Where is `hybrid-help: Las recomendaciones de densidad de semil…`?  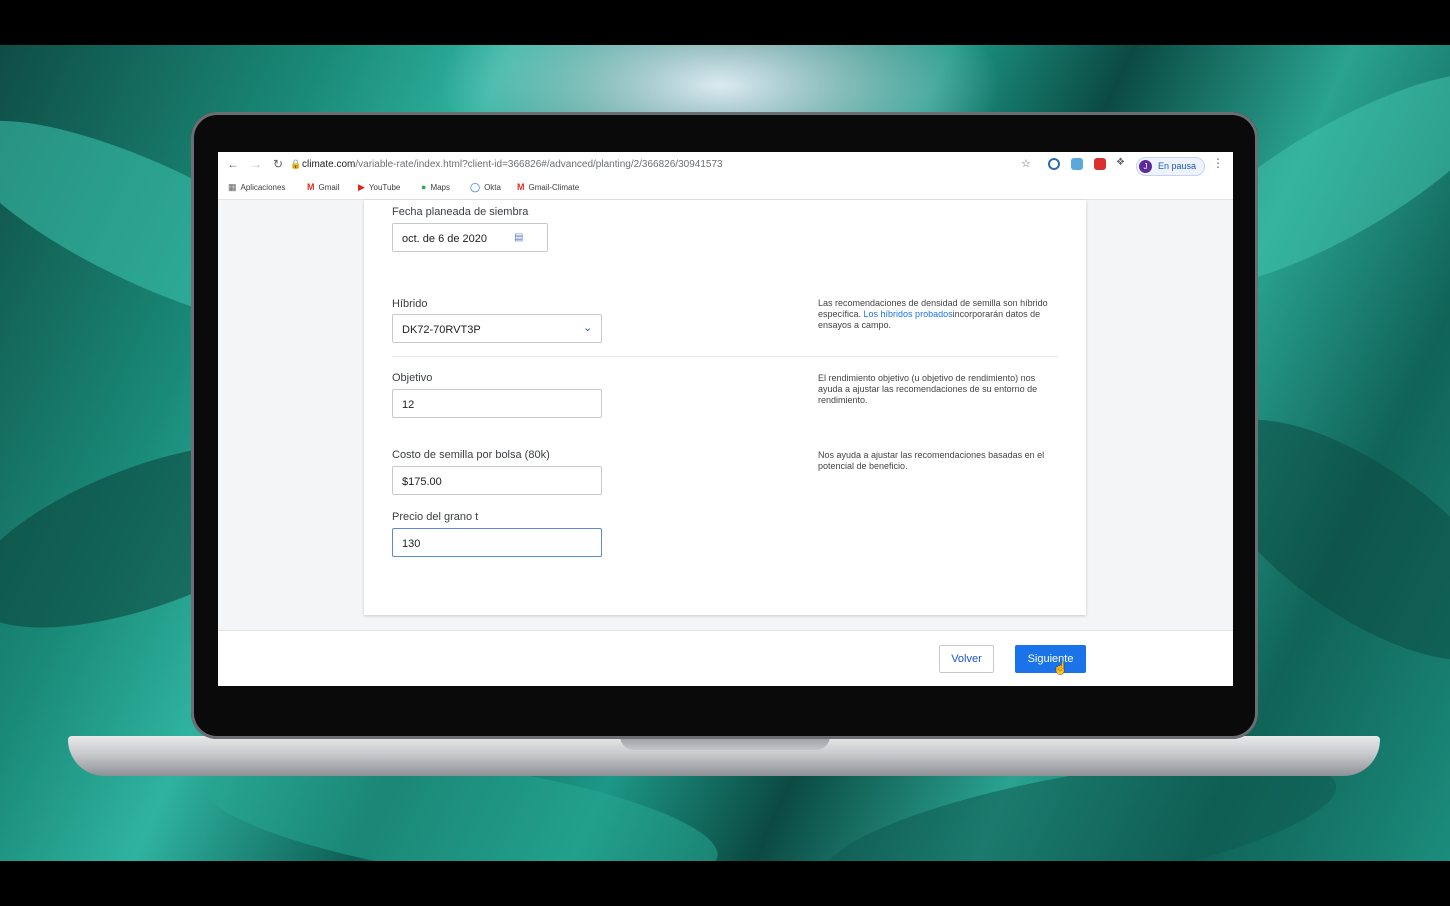
hybrid-help: Las recomendaciones de densidad de semil… is located at coordinates (933, 314).